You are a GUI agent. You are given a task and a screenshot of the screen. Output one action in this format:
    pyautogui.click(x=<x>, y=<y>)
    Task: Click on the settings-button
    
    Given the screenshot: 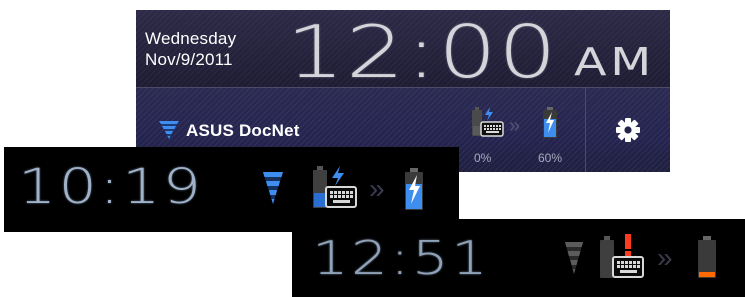 What is the action you would take?
    pyautogui.click(x=628, y=130)
    